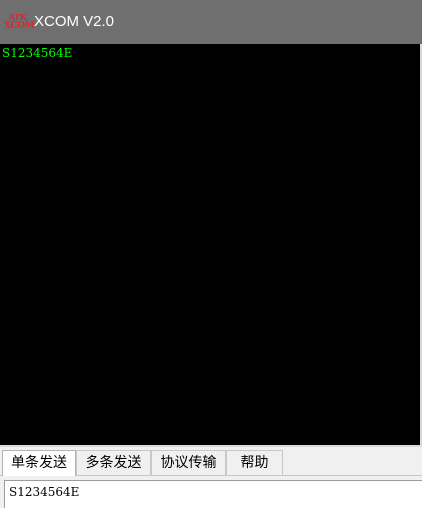 The image size is (422, 508). I want to click on send-tabs: 单条发送 多条发送 协议传输 帮助, so click(211, 463).